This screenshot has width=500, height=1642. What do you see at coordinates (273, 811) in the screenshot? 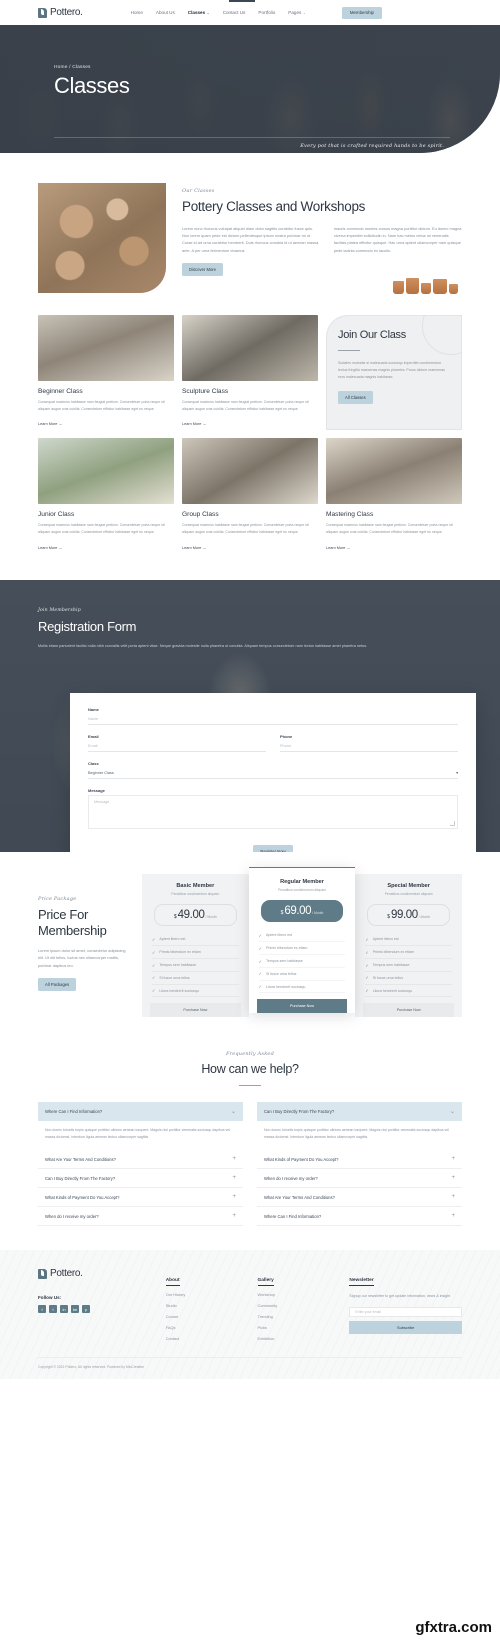
I see `message-textarea: Message` at bounding box center [273, 811].